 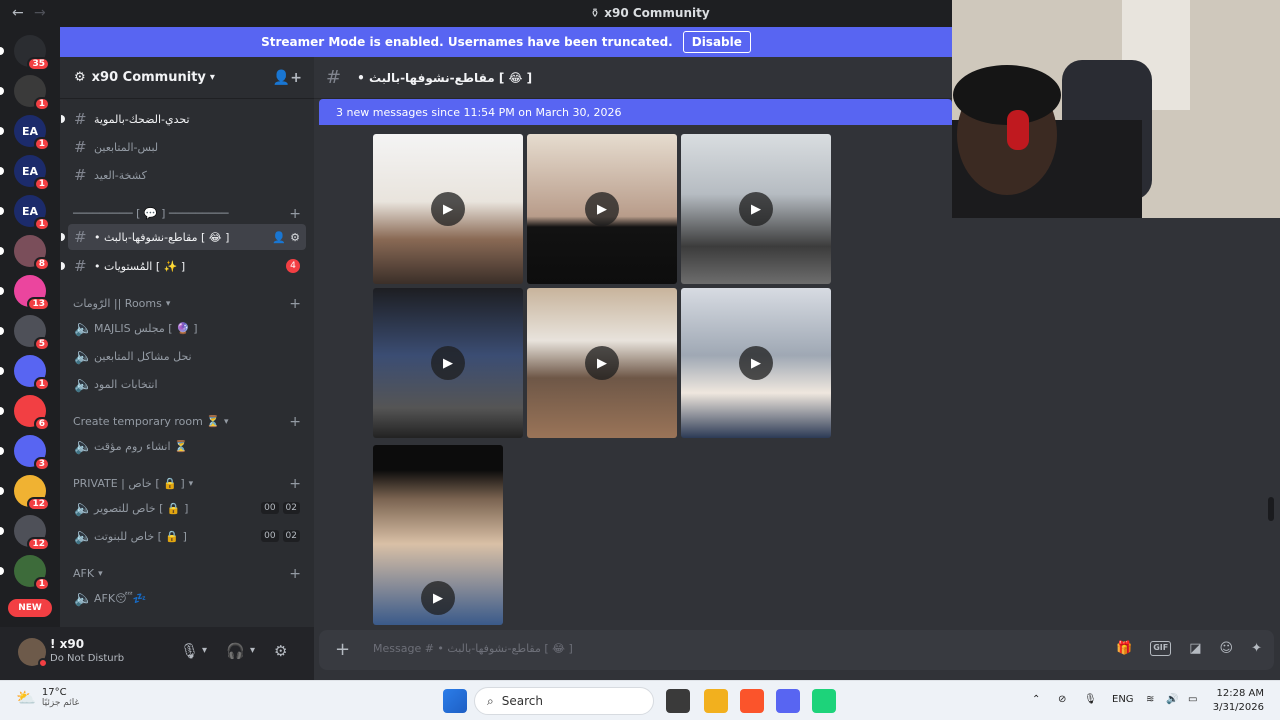 I want to click on channel-item-active: # • مقاطع-نشوفها-بالبث [ 😂 ] 👤 ⚙, so click(x=183, y=237).